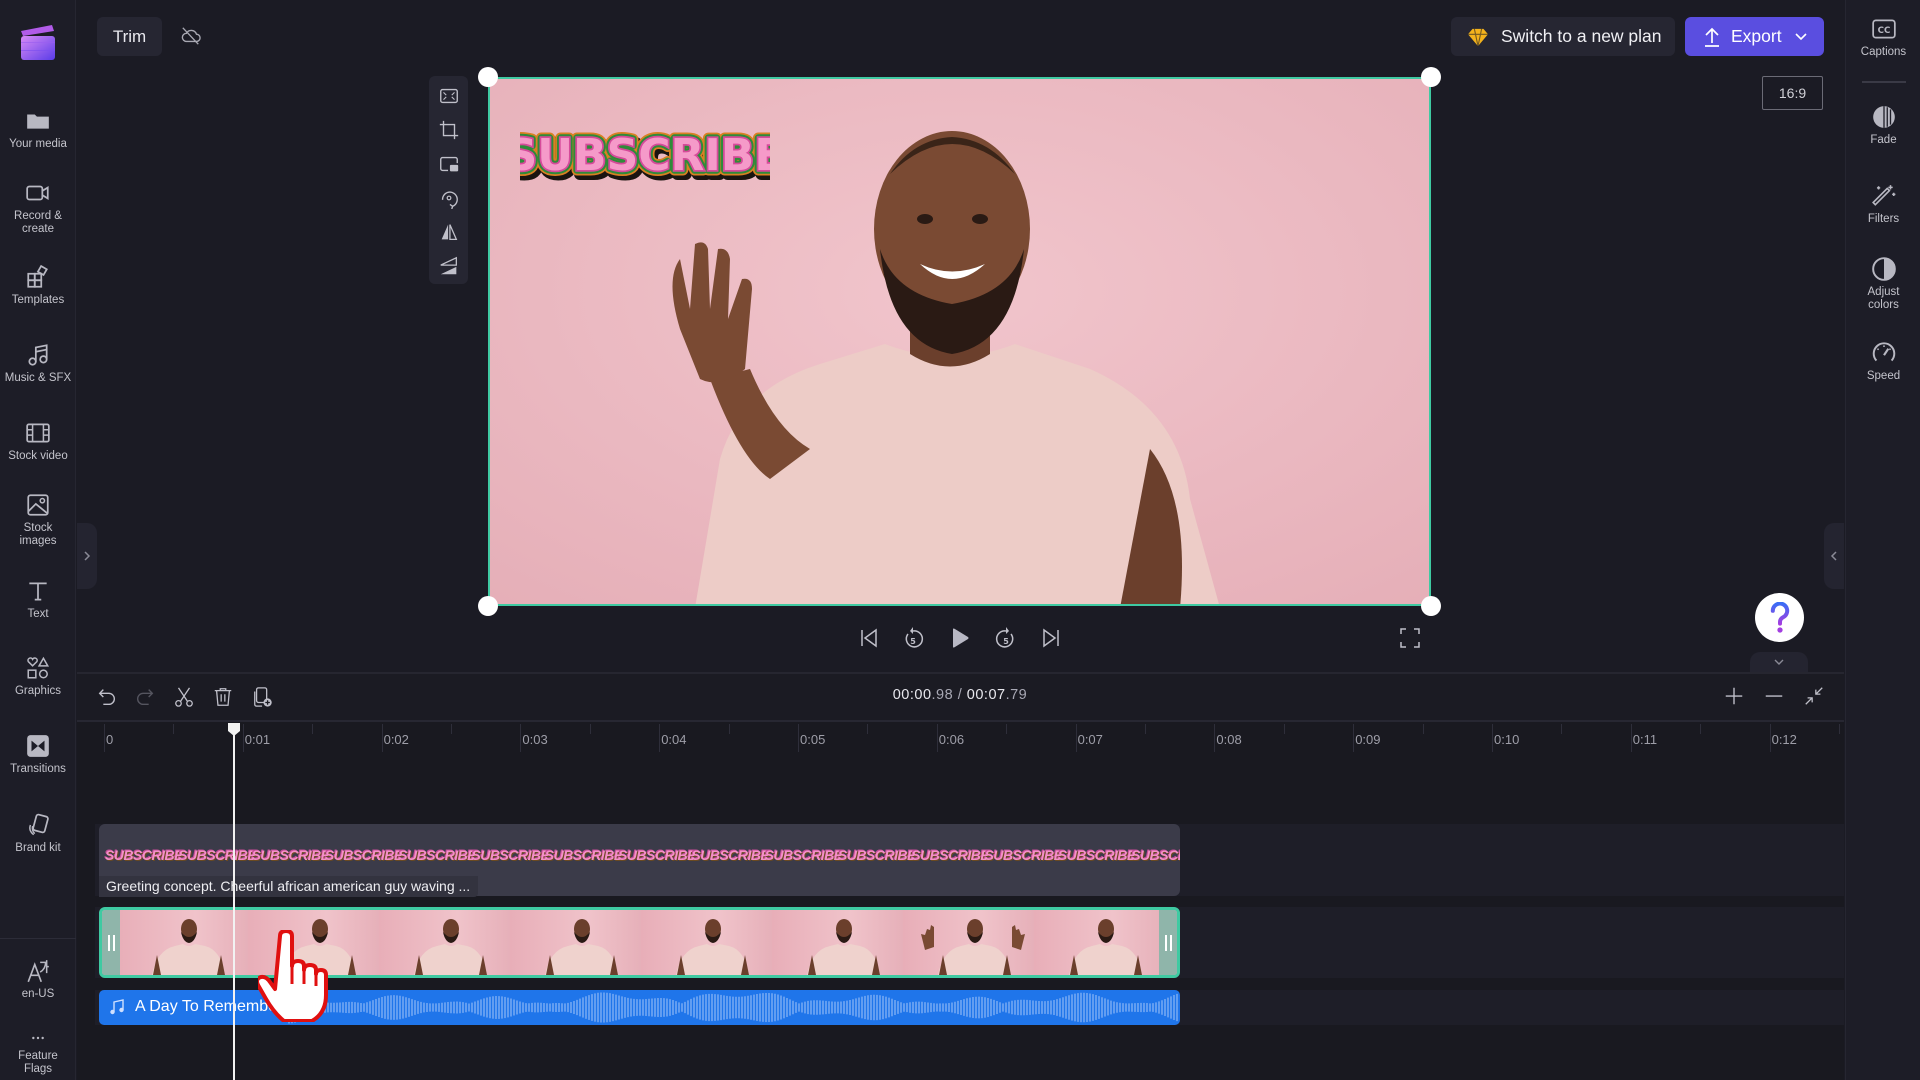 This screenshot has height=1080, width=1920. I want to click on sidebar-item-transitions: Transitions, so click(38, 754).